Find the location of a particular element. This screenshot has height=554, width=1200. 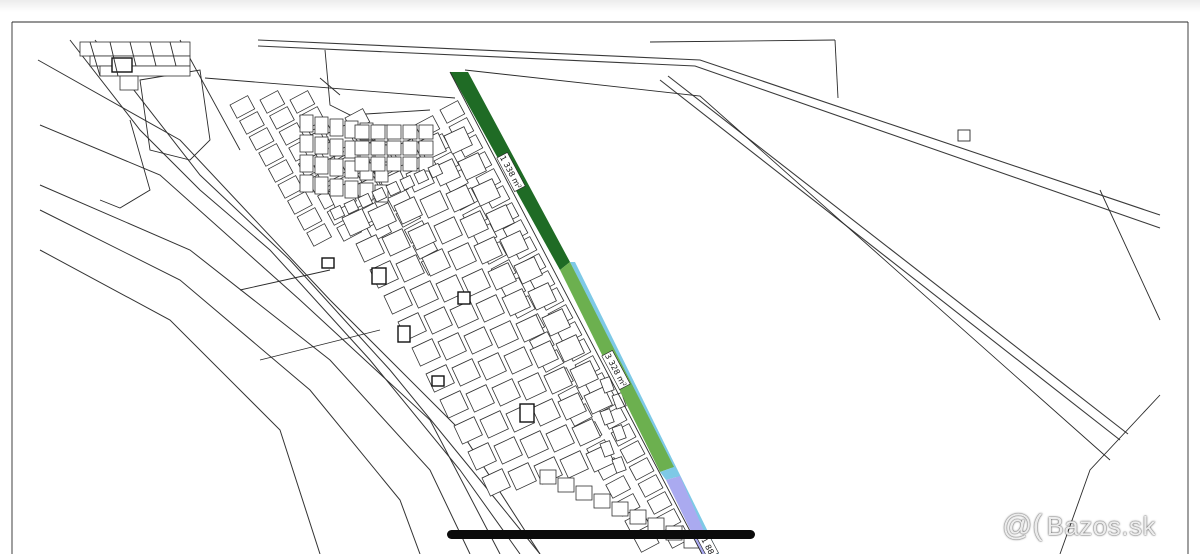

bazos-watermark: @( Bazos.sk is located at coordinates (1079, 526).